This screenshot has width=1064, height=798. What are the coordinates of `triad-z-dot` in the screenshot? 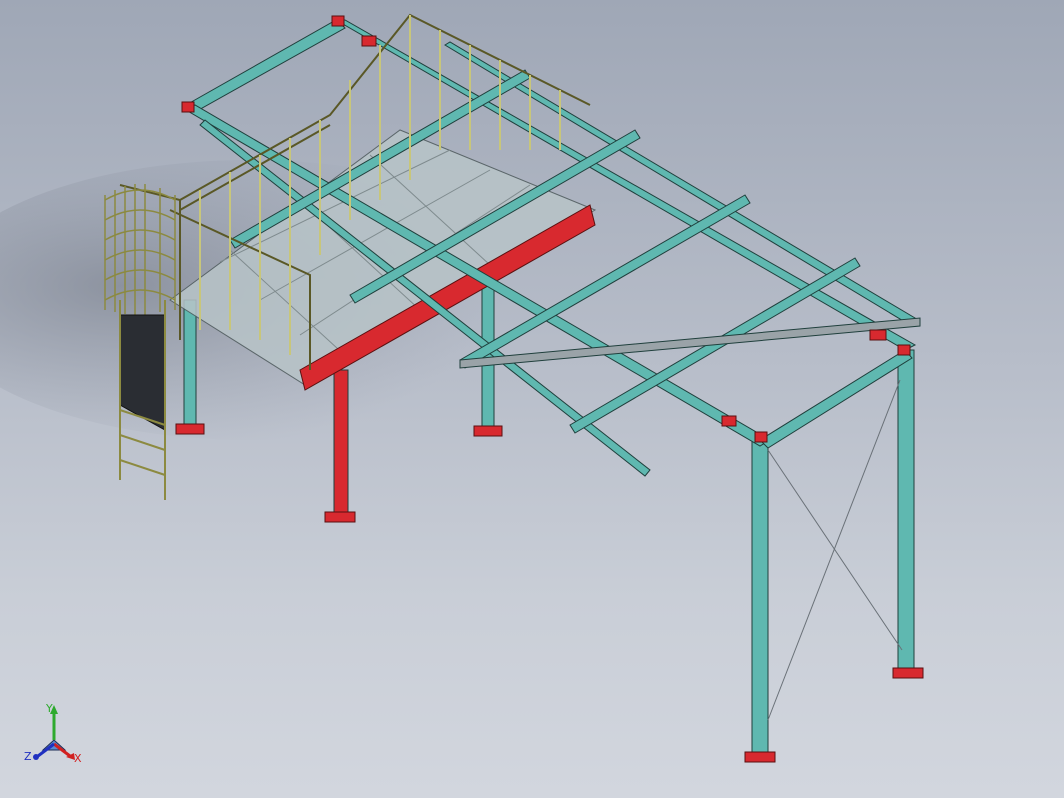 It's located at (36, 757).